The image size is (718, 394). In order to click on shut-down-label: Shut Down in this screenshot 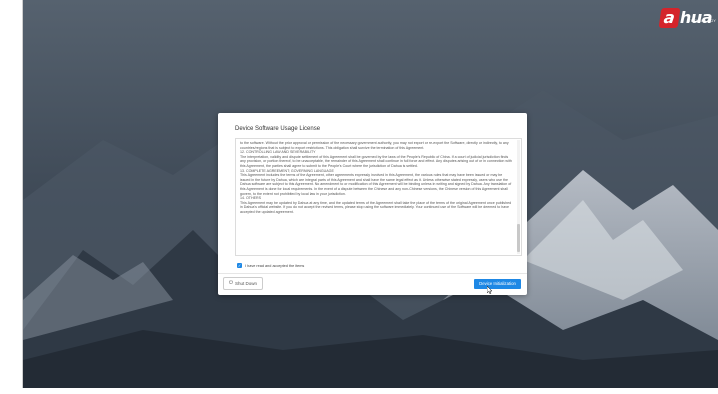, I will do `click(245, 283)`.